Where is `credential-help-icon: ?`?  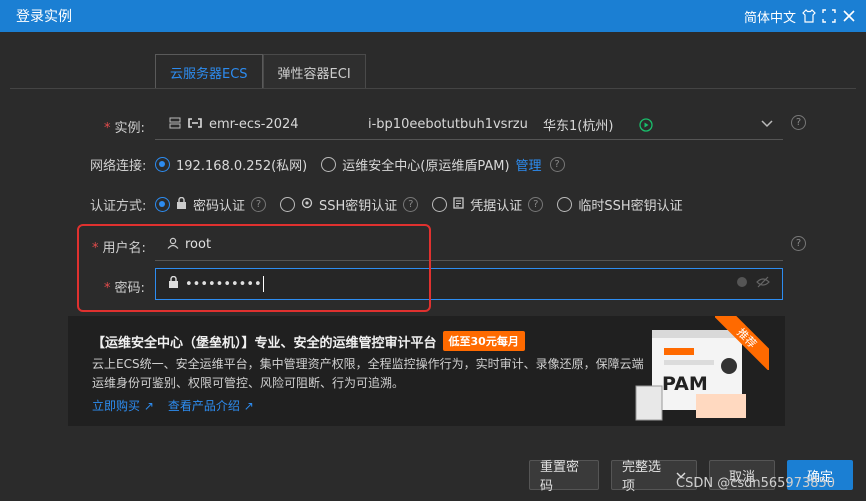
credential-help-icon: ? is located at coordinates (536, 204).